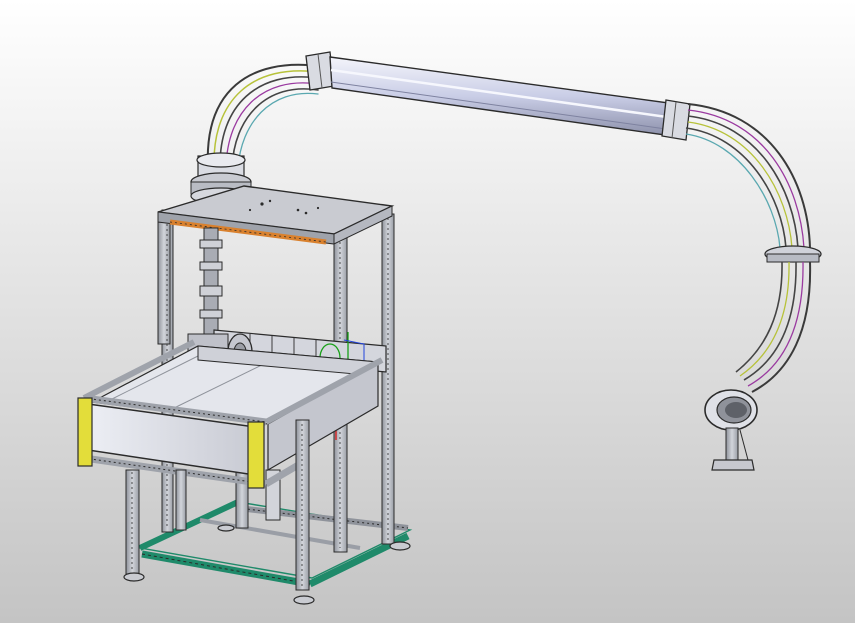  Describe the element at coordinates (400, 546) in the screenshot. I see `foot-rear-right` at that location.